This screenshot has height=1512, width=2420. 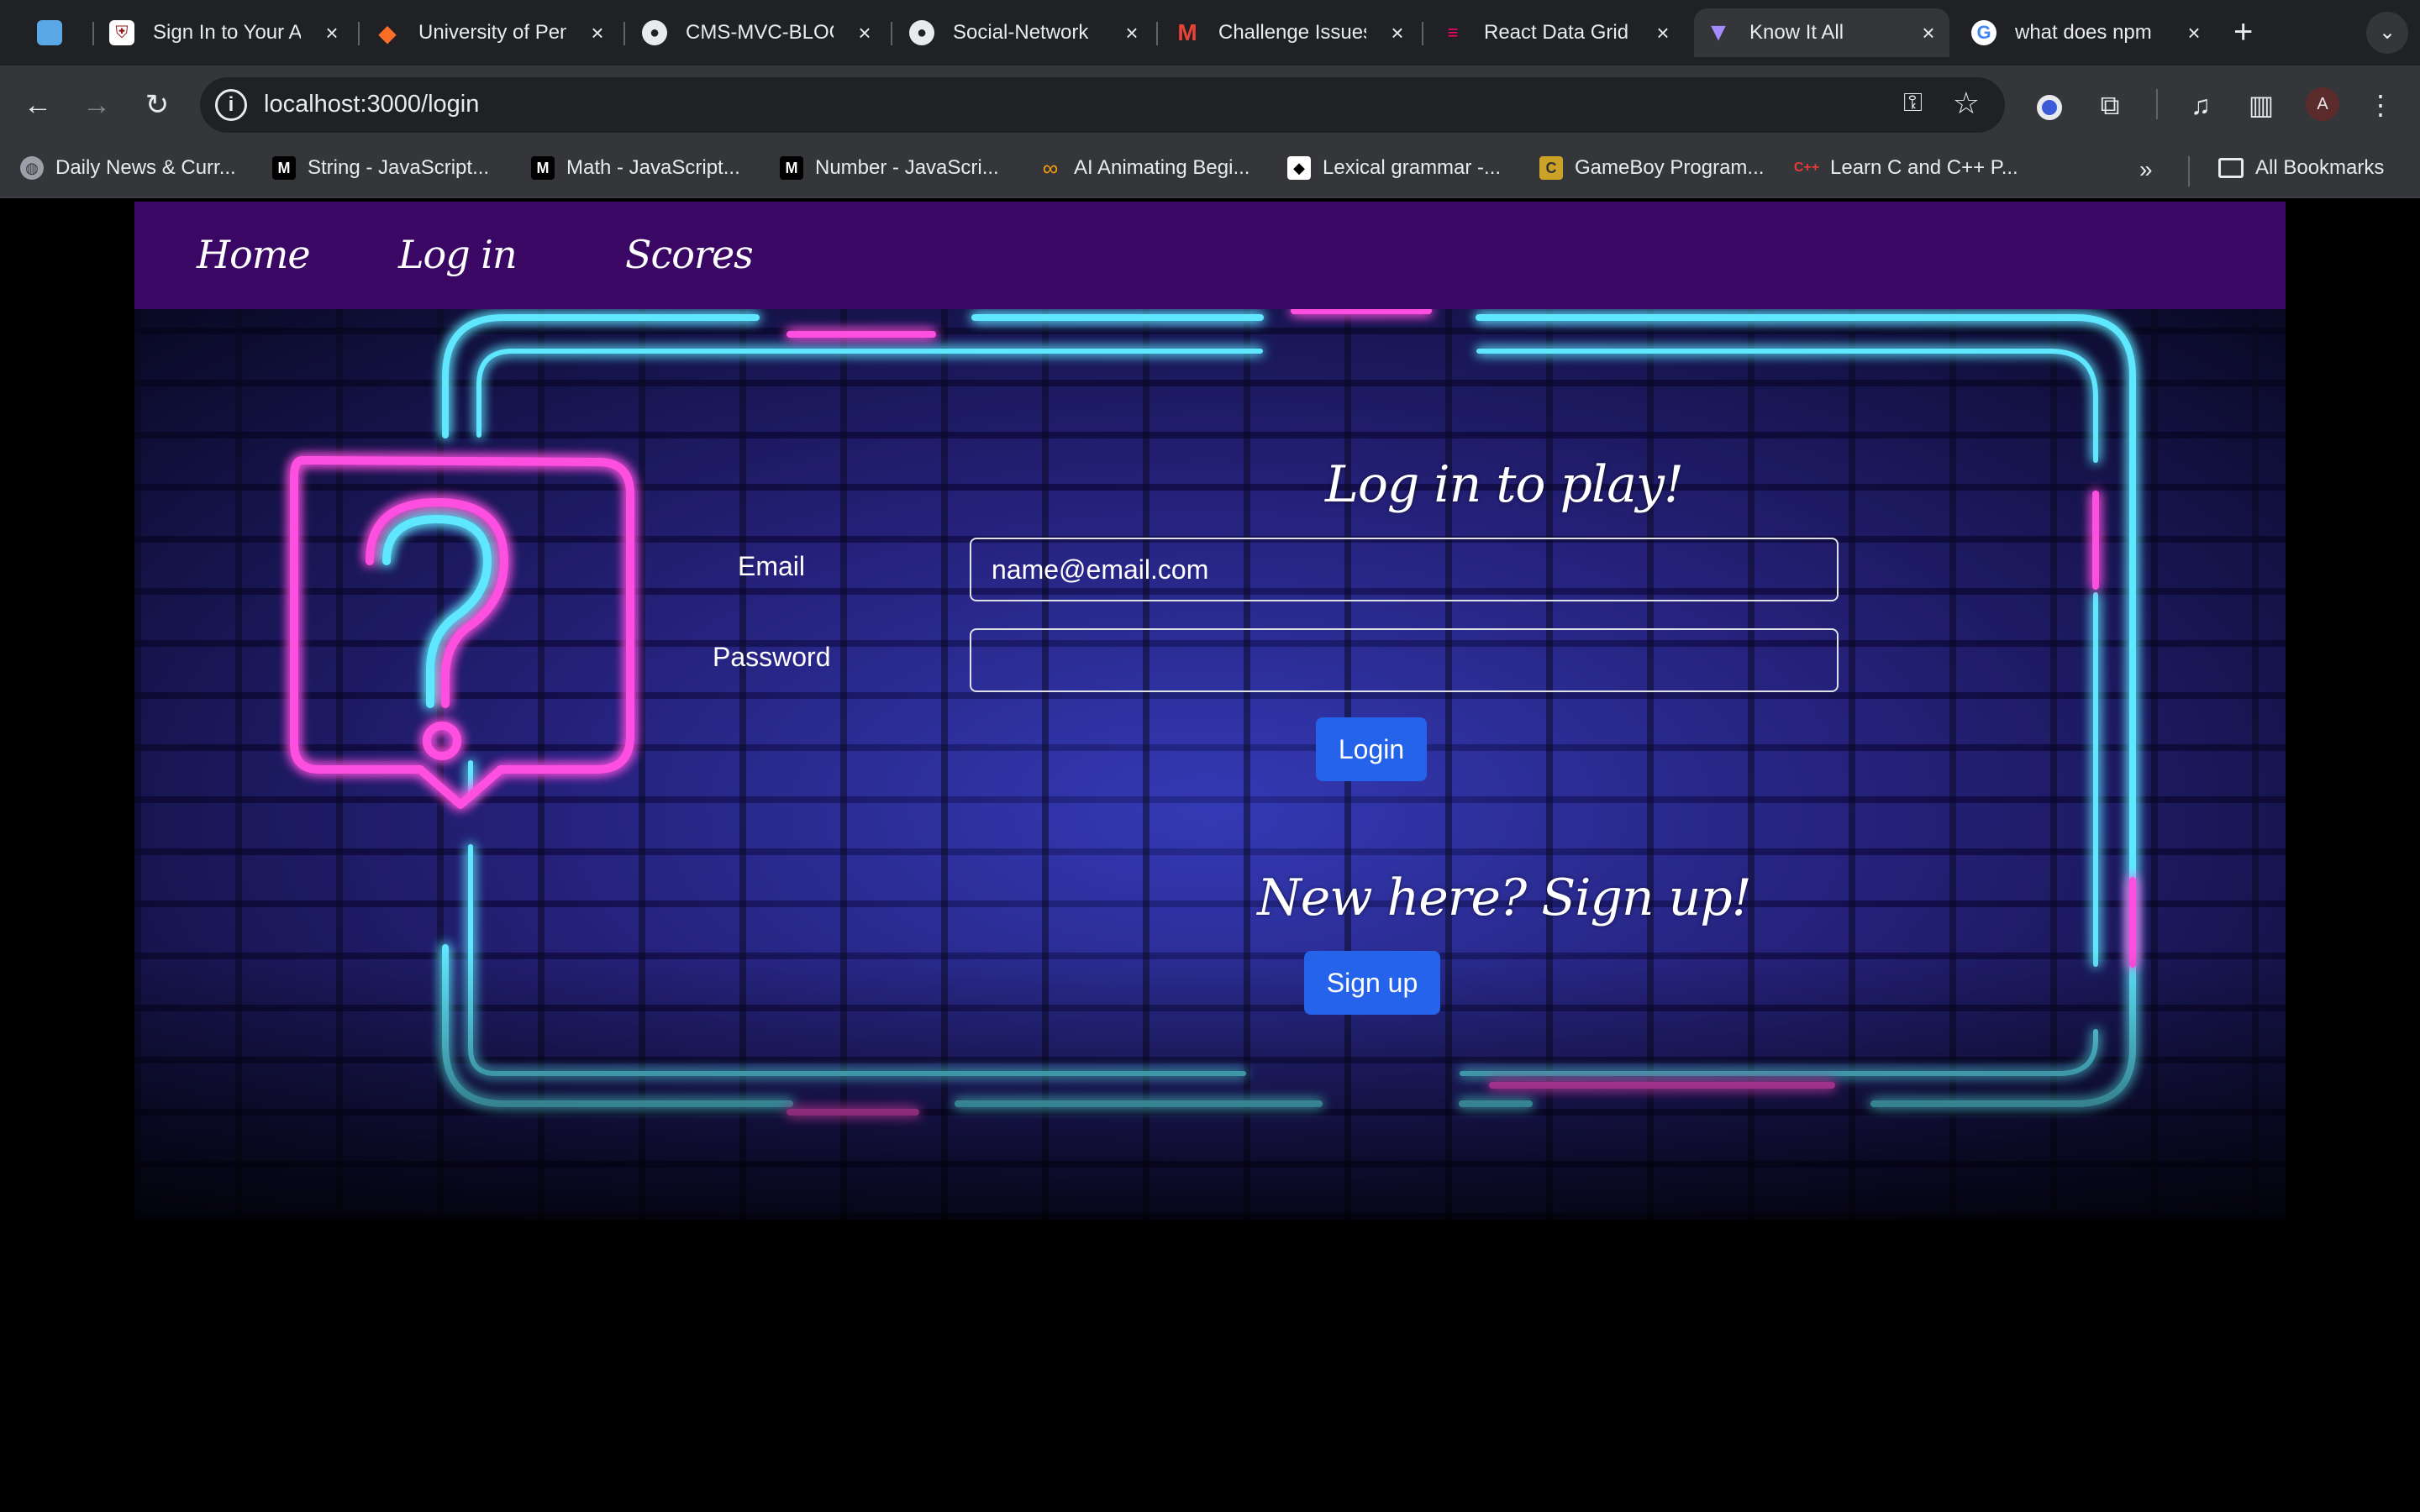 I want to click on gitlab-icon: ◆, so click(x=387, y=32).